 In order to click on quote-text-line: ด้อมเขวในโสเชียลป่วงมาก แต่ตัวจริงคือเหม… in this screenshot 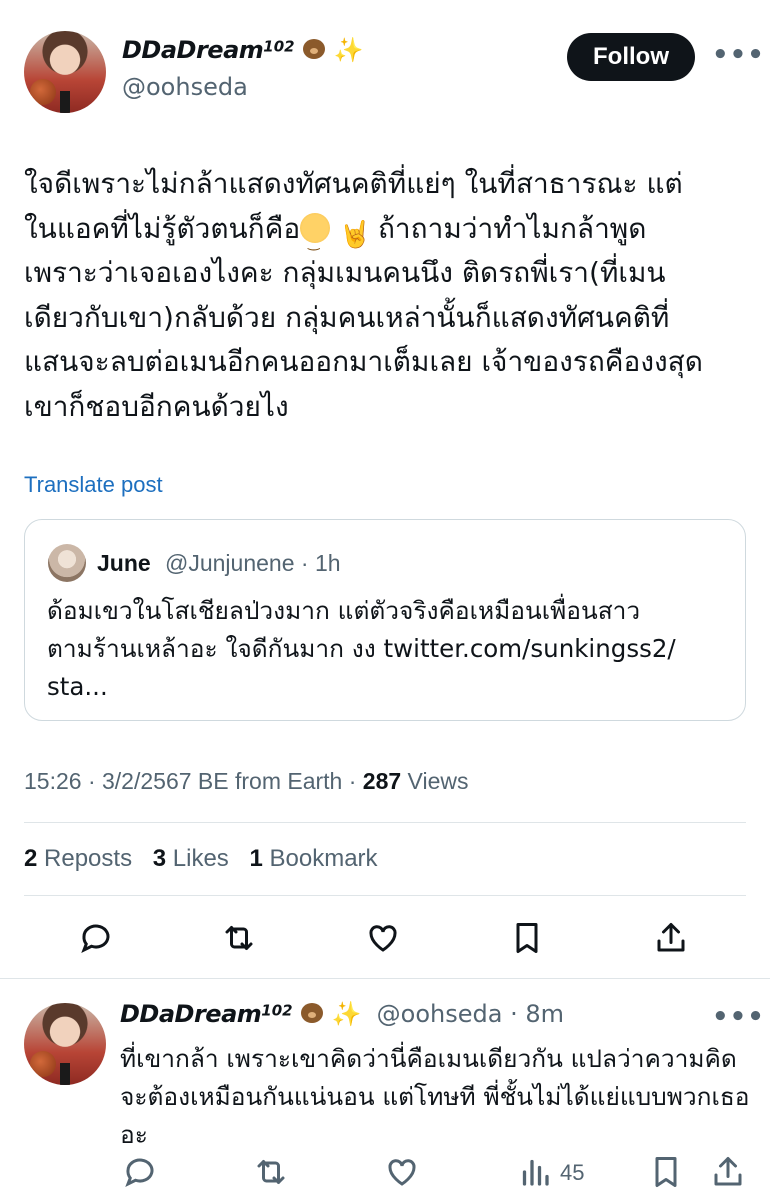, I will do `click(344, 610)`.